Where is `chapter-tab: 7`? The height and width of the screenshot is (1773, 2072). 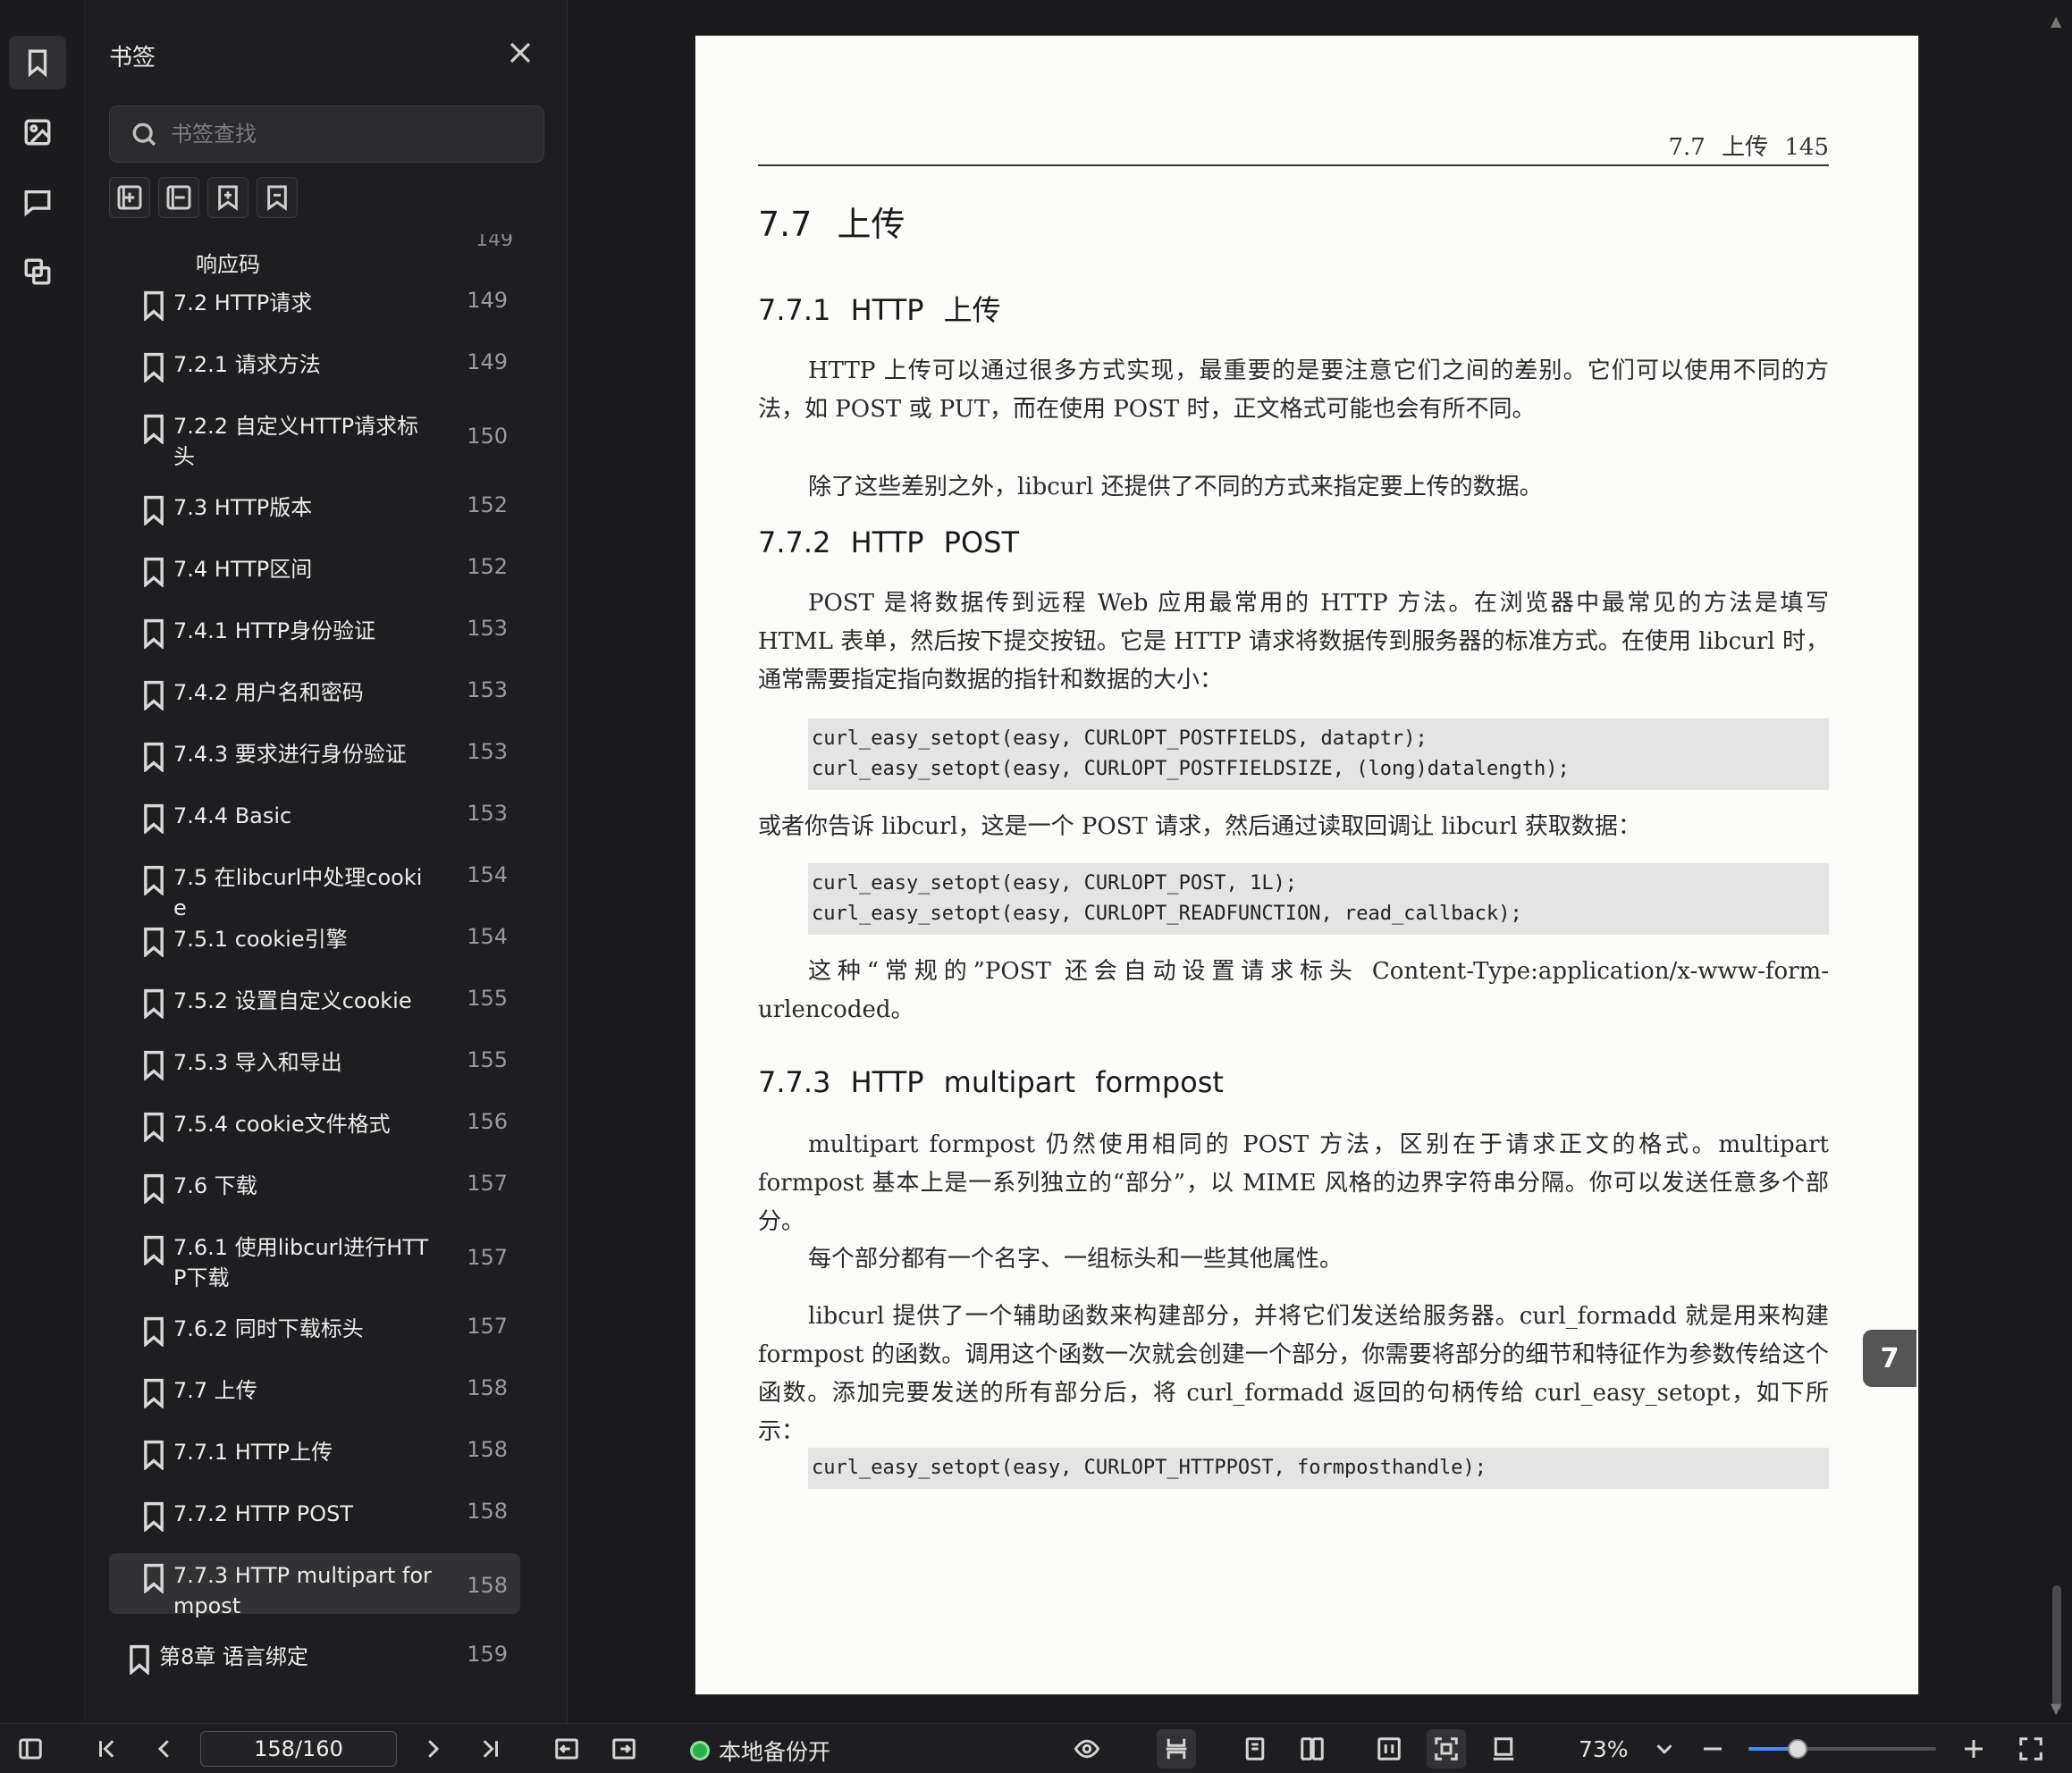
chapter-tab: 7 is located at coordinates (1890, 1358).